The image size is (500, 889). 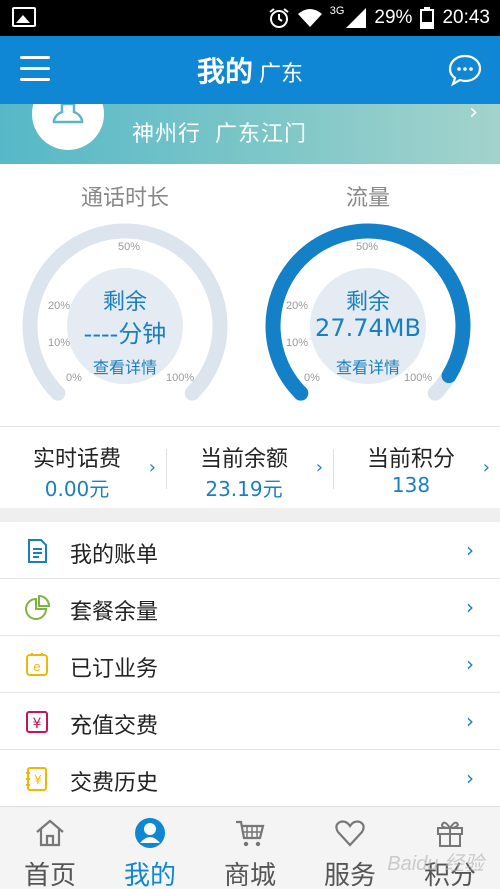 I want to click on brand-name: 神州行, so click(x=167, y=134).